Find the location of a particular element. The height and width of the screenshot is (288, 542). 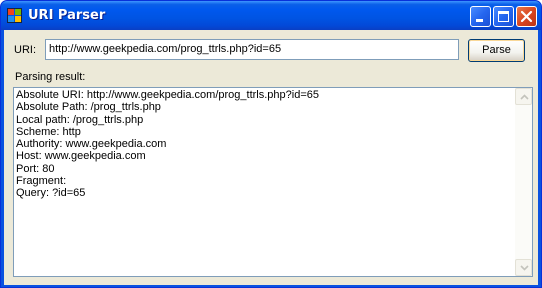

chevron-down-icon is located at coordinates (524, 268).